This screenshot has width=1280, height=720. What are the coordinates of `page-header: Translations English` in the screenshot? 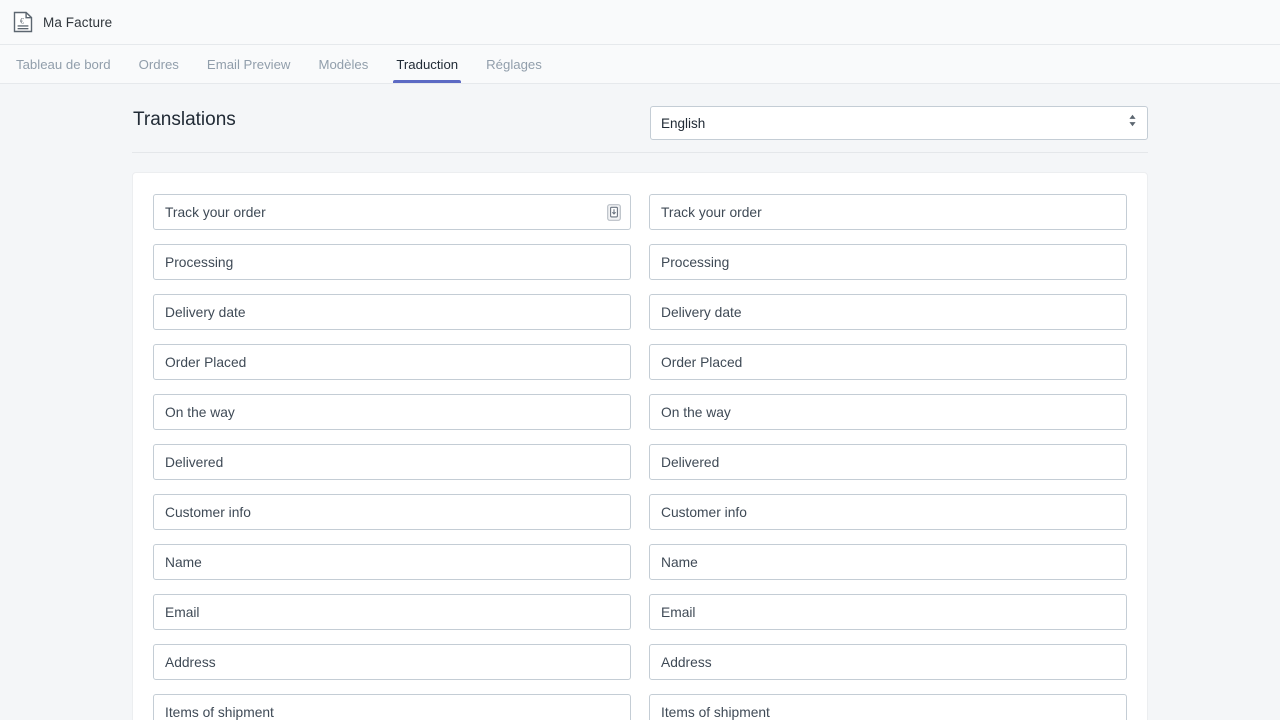 It's located at (640, 112).